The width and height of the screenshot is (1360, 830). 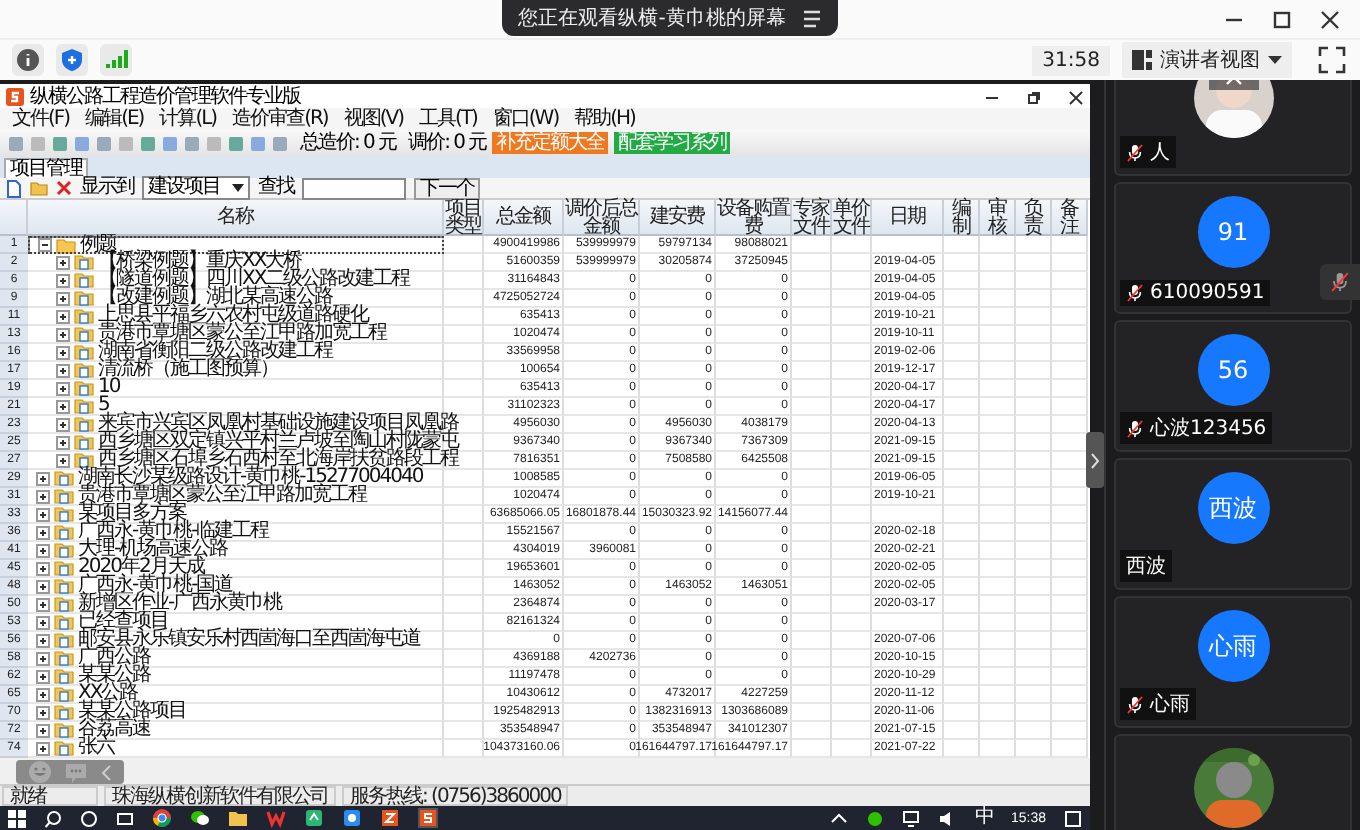 I want to click on search-icon, so click(x=53, y=818).